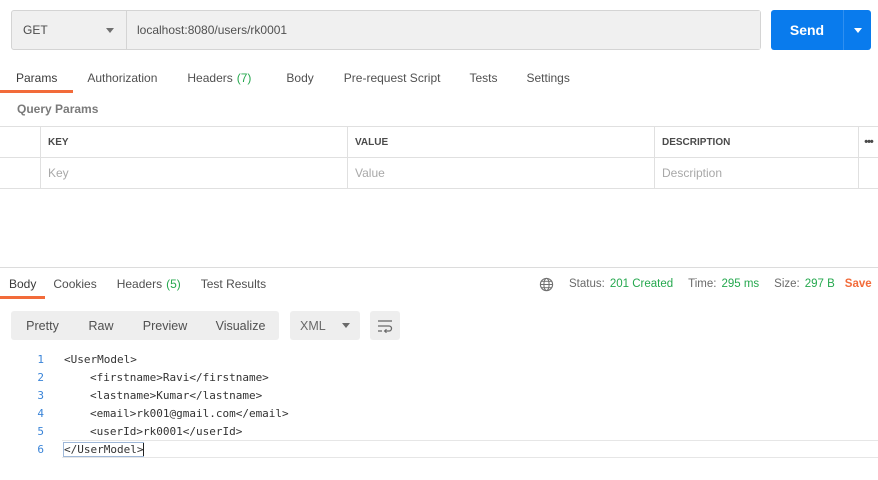  I want to click on tab-label: Authorization, so click(122, 77).